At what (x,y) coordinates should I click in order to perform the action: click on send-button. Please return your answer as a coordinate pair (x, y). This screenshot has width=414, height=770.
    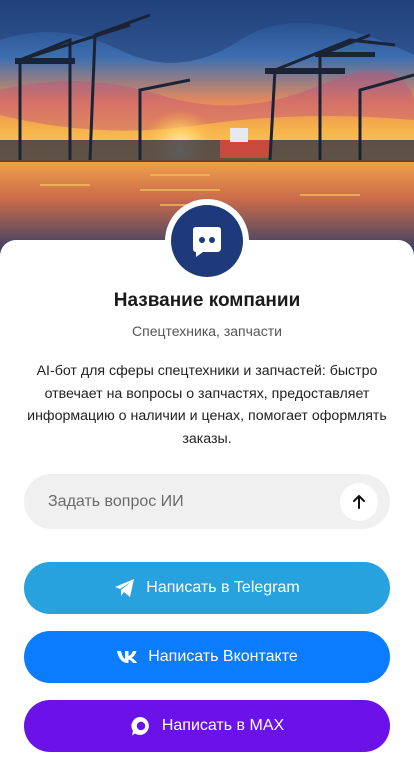
    Looking at the image, I should click on (359, 501).